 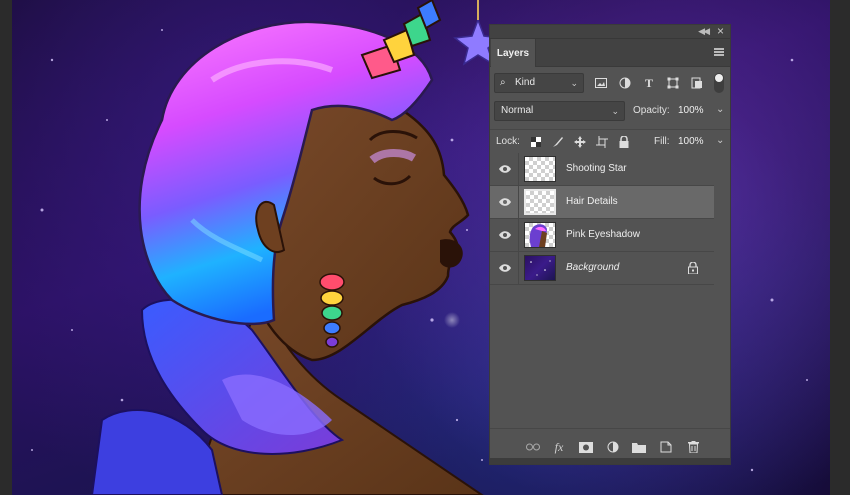 I want to click on delete-layer-icon, so click(x=693, y=447).